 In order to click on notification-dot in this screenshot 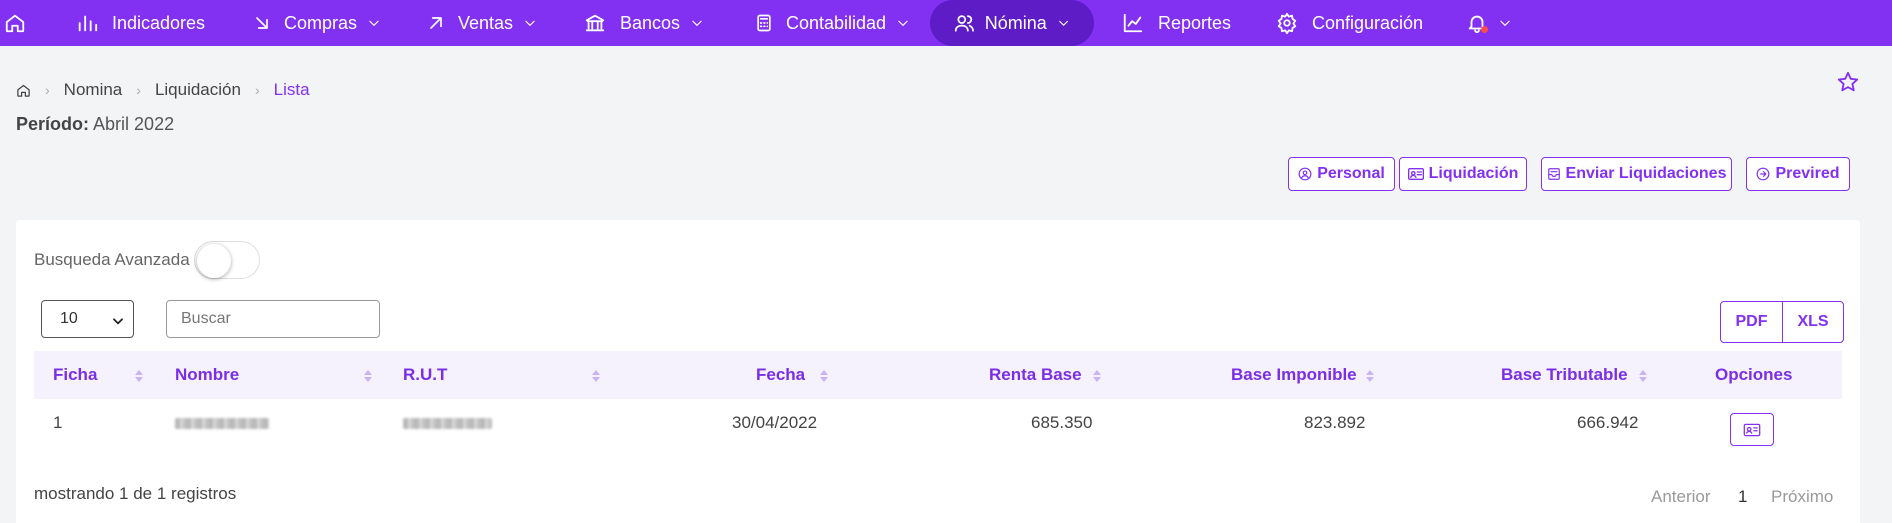, I will do `click(1484, 29)`.